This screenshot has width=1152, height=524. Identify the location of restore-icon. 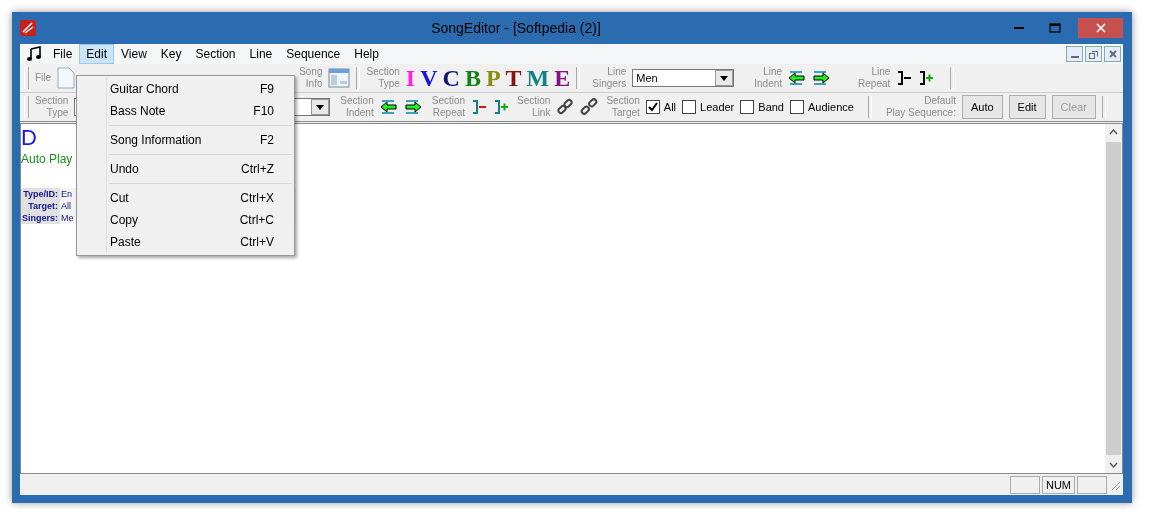
(1093, 54).